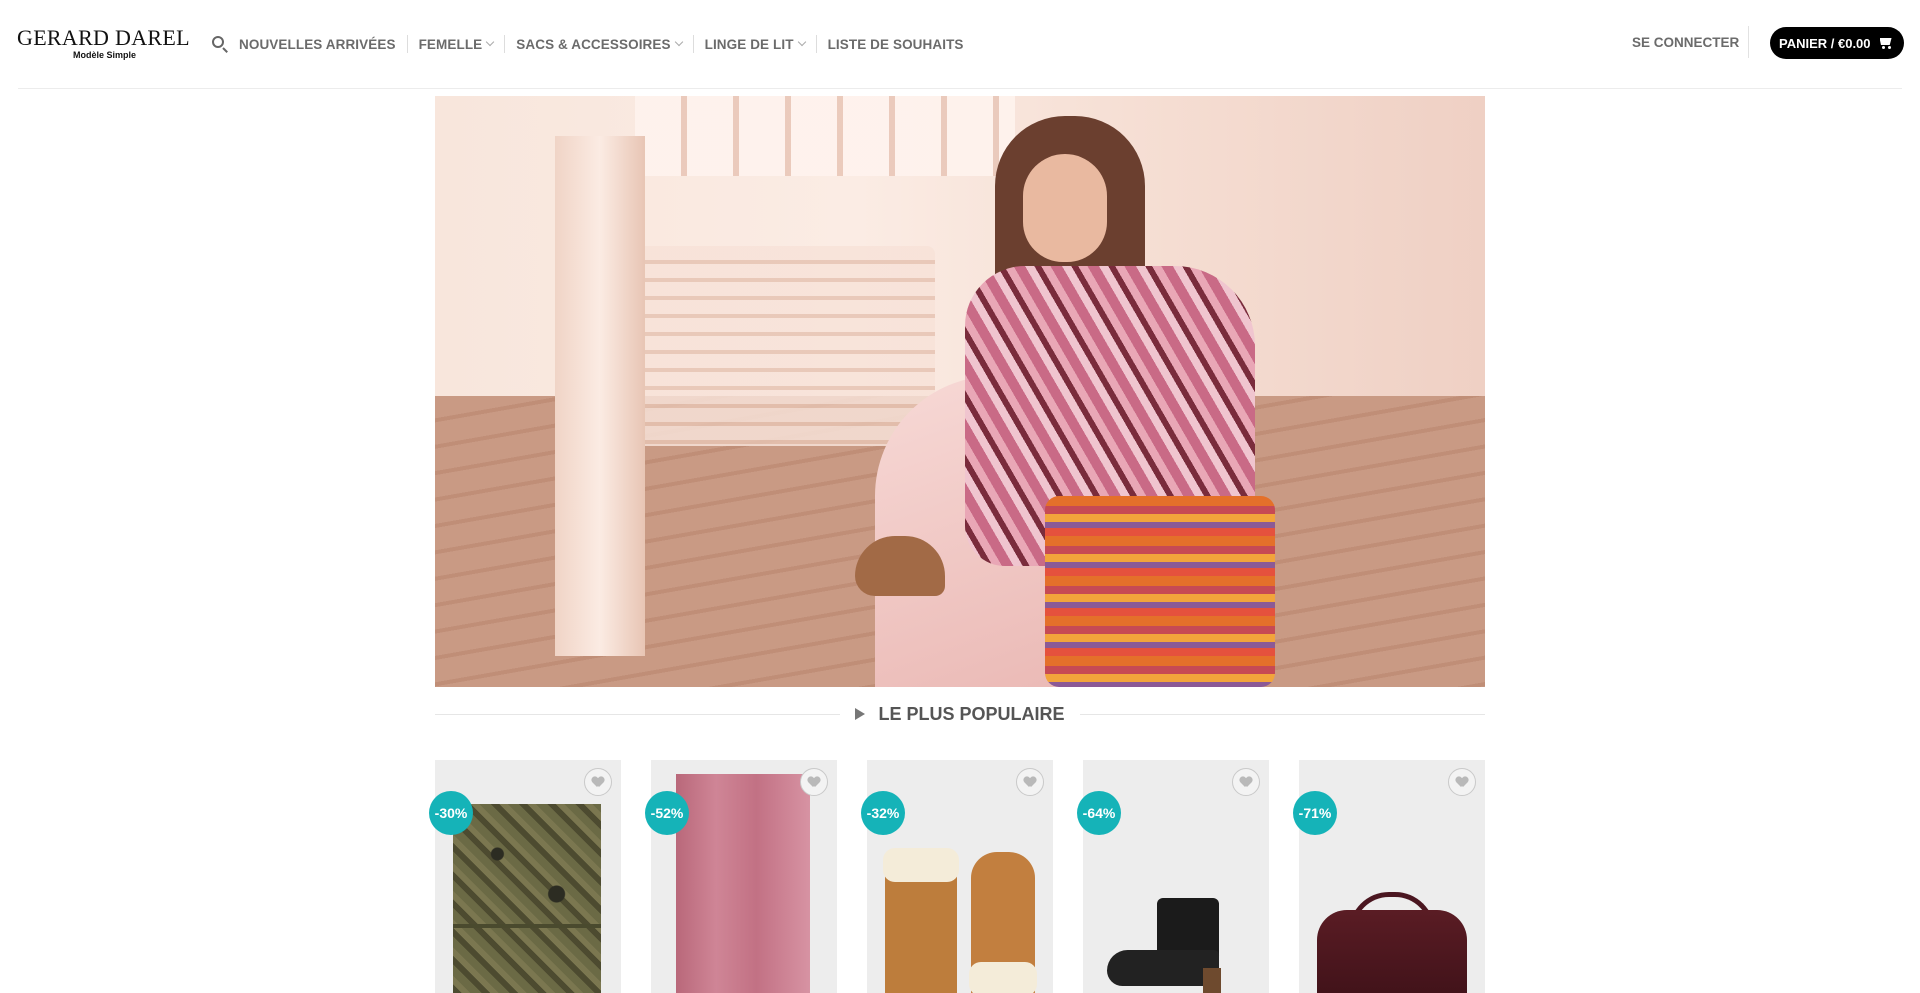  What do you see at coordinates (1825, 43) in the screenshot?
I see `cart-label: PANIER / €0.00` at bounding box center [1825, 43].